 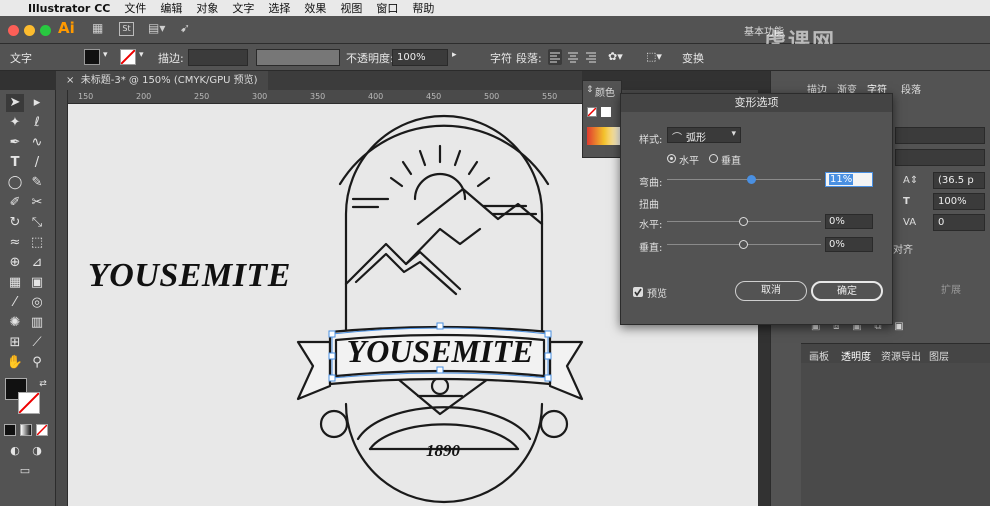 I want to click on bridge-icon: ▦, so click(x=97, y=28).